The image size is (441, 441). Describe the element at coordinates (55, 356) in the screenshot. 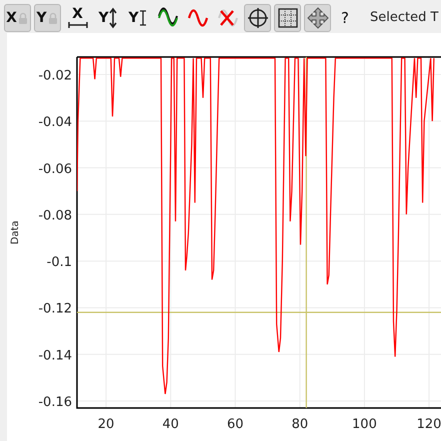

I see `y-tick-label: -0.14` at that location.